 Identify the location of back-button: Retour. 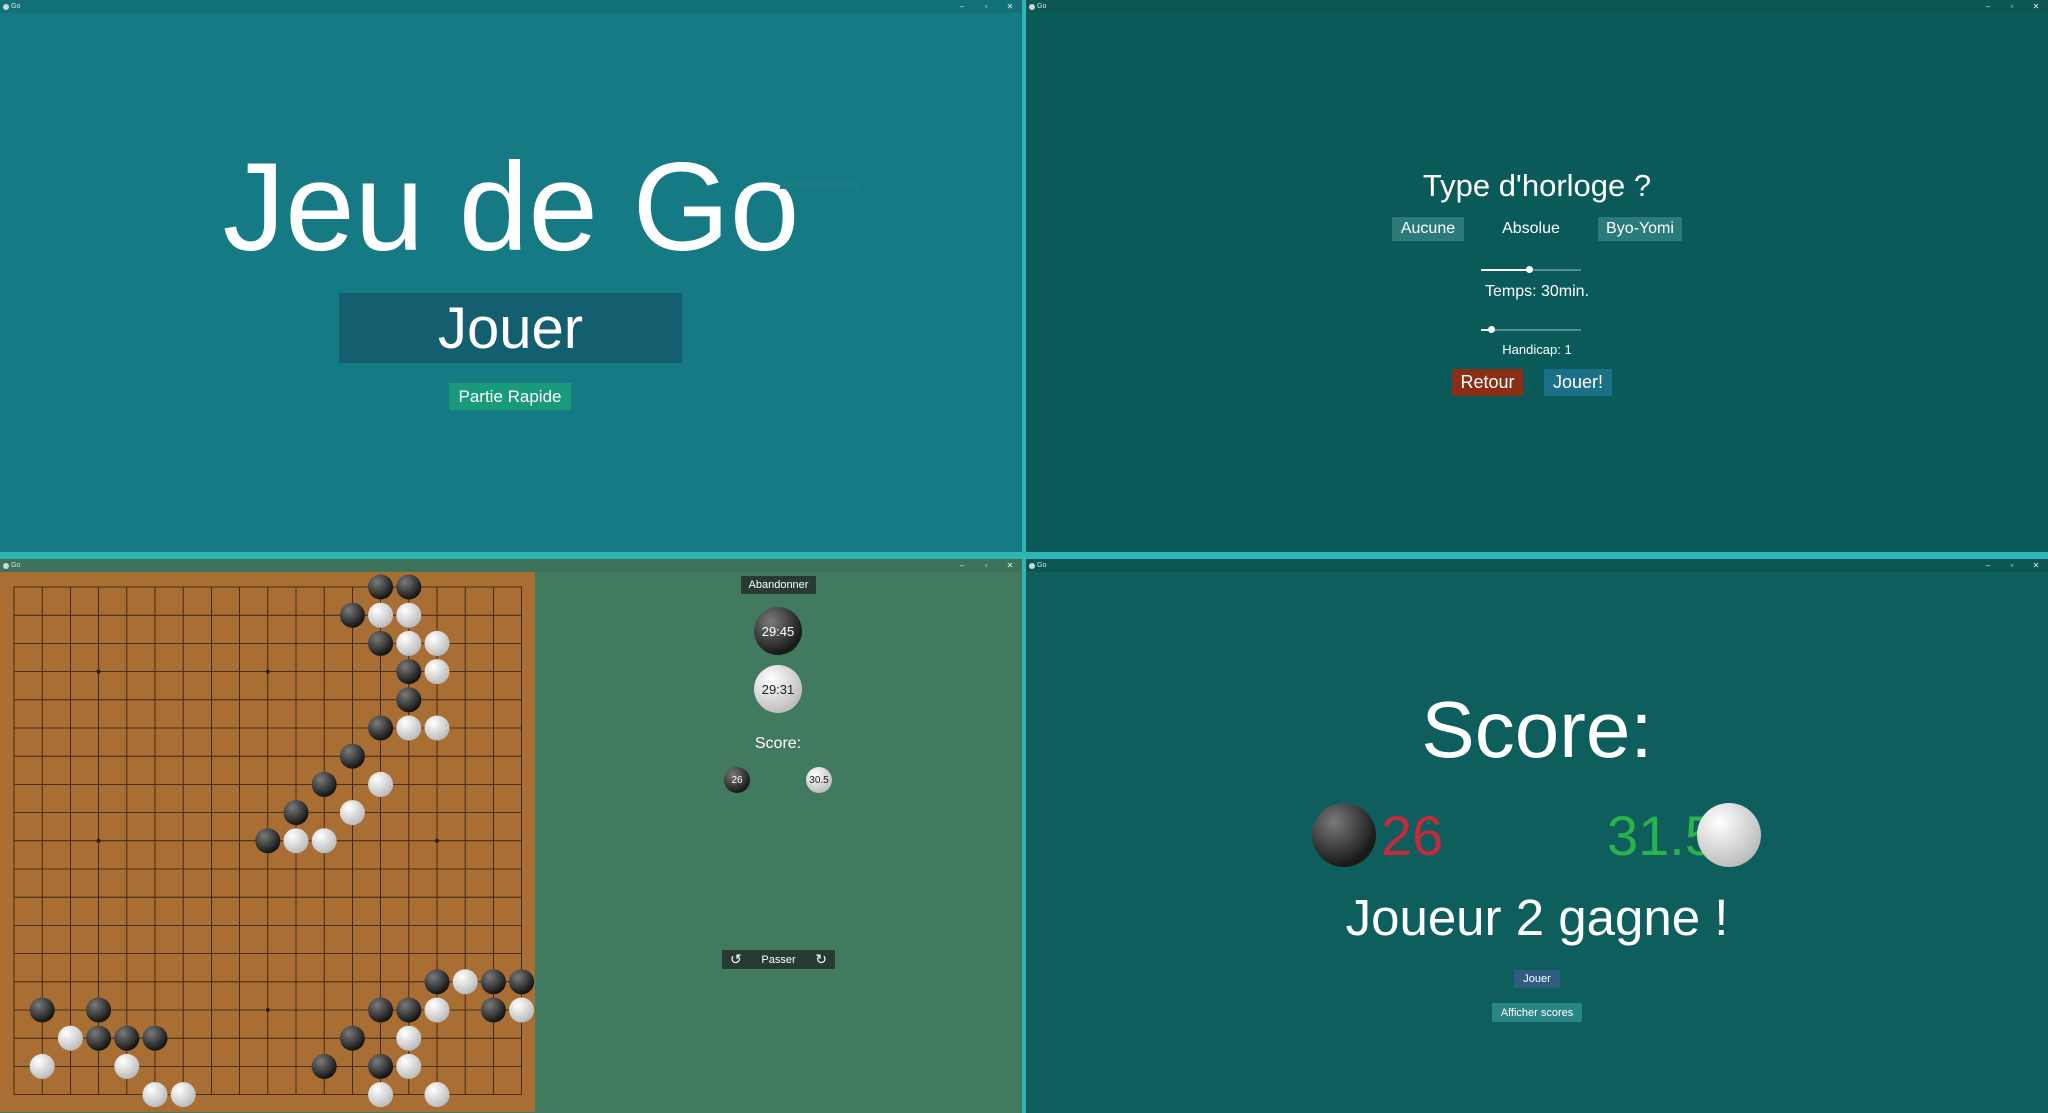
(1487, 382).